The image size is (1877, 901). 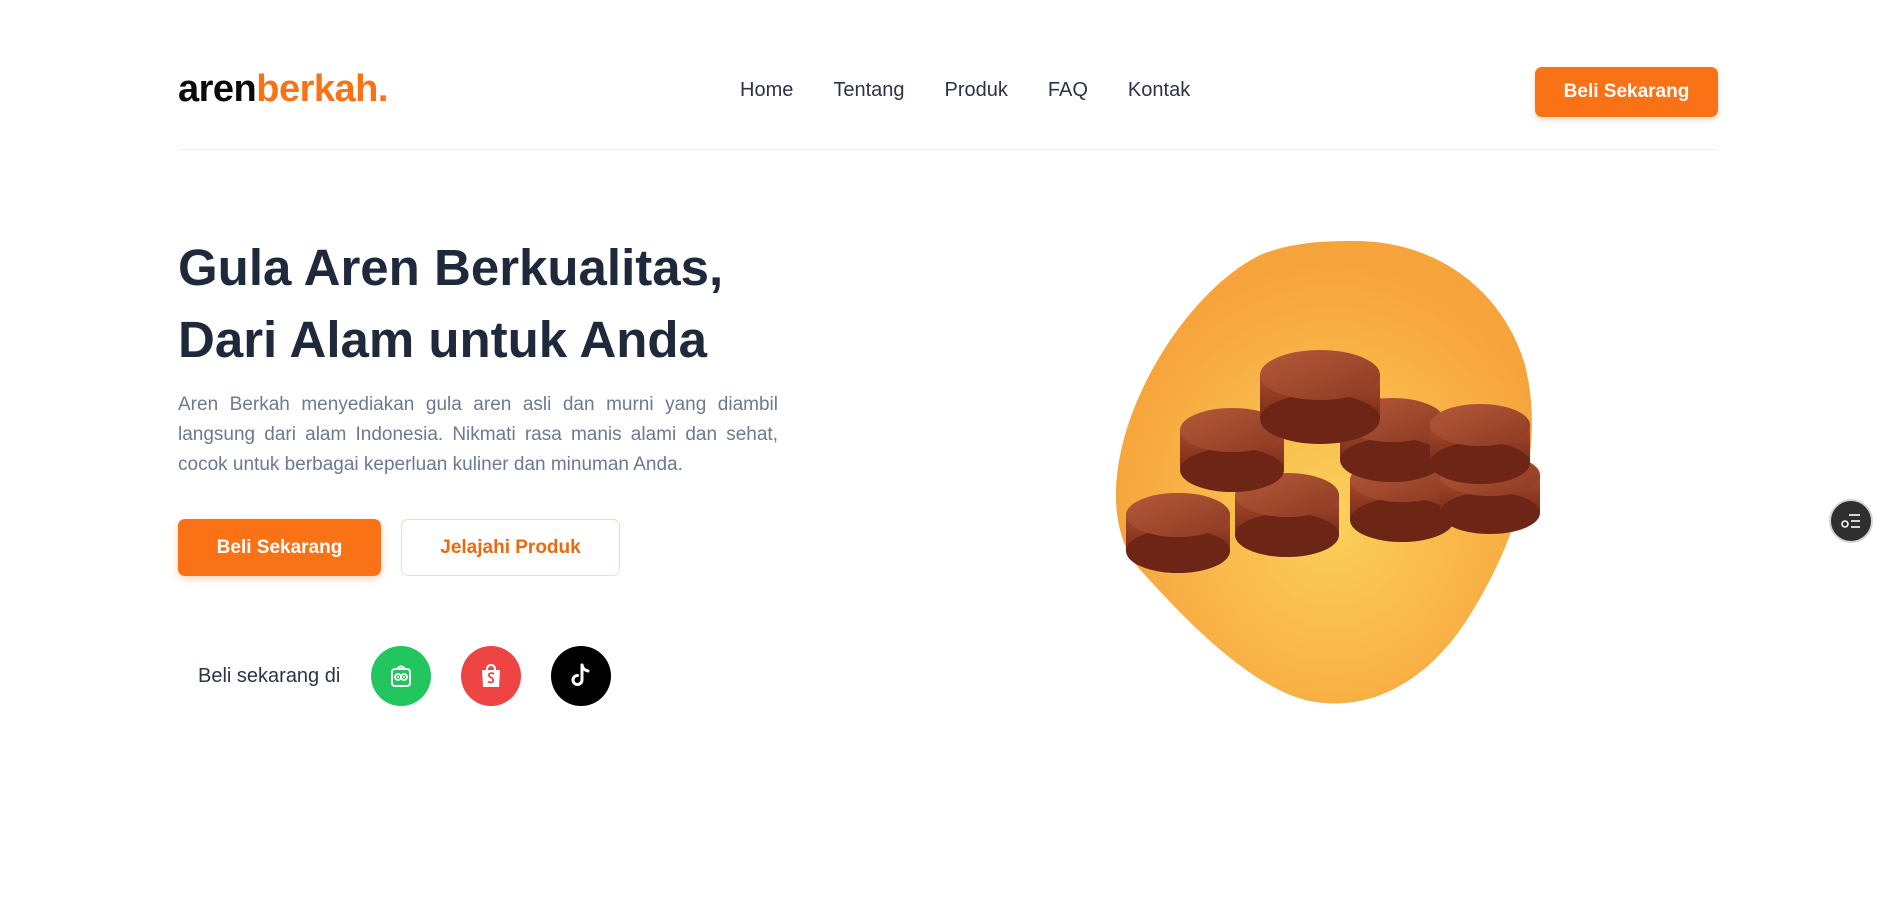 I want to click on shopee-icon, so click(x=491, y=675).